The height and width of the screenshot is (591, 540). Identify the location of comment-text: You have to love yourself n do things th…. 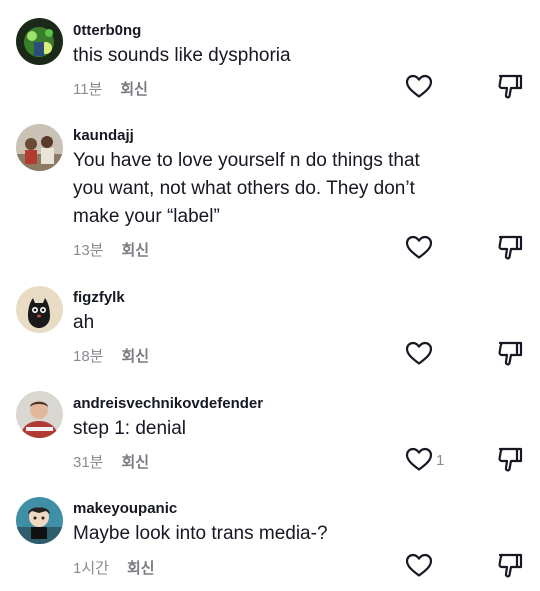
(246, 188).